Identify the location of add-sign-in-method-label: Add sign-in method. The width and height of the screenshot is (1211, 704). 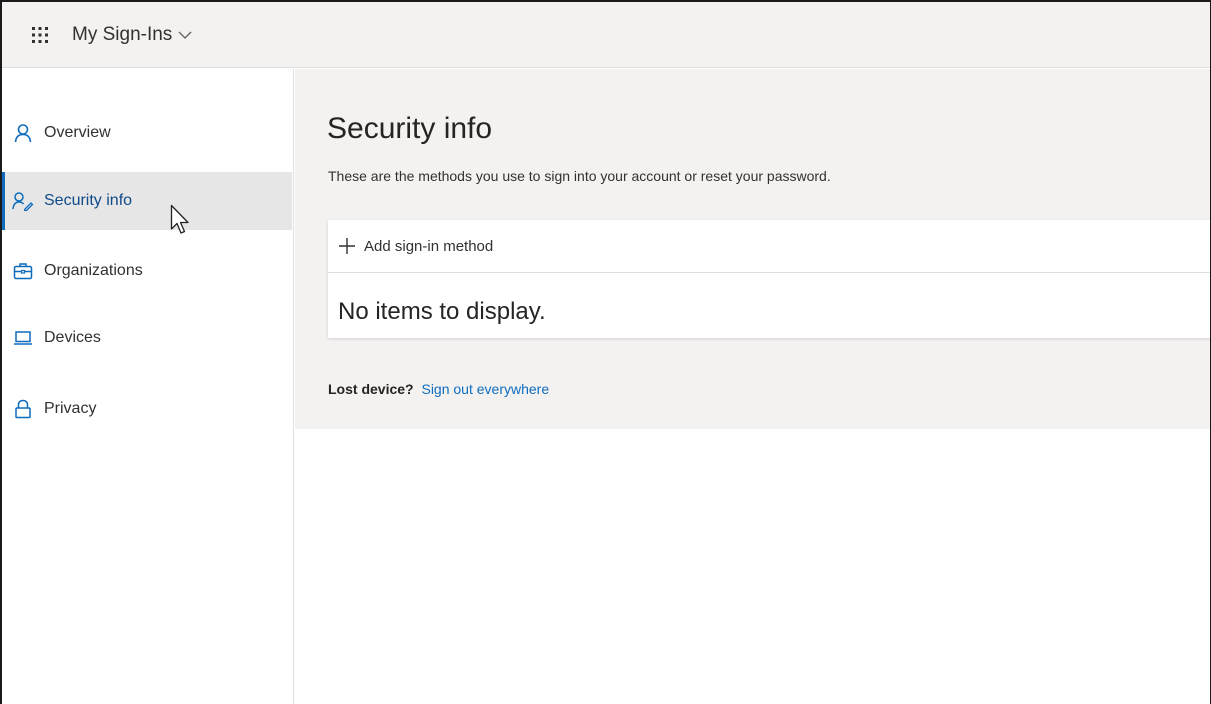
(429, 246).